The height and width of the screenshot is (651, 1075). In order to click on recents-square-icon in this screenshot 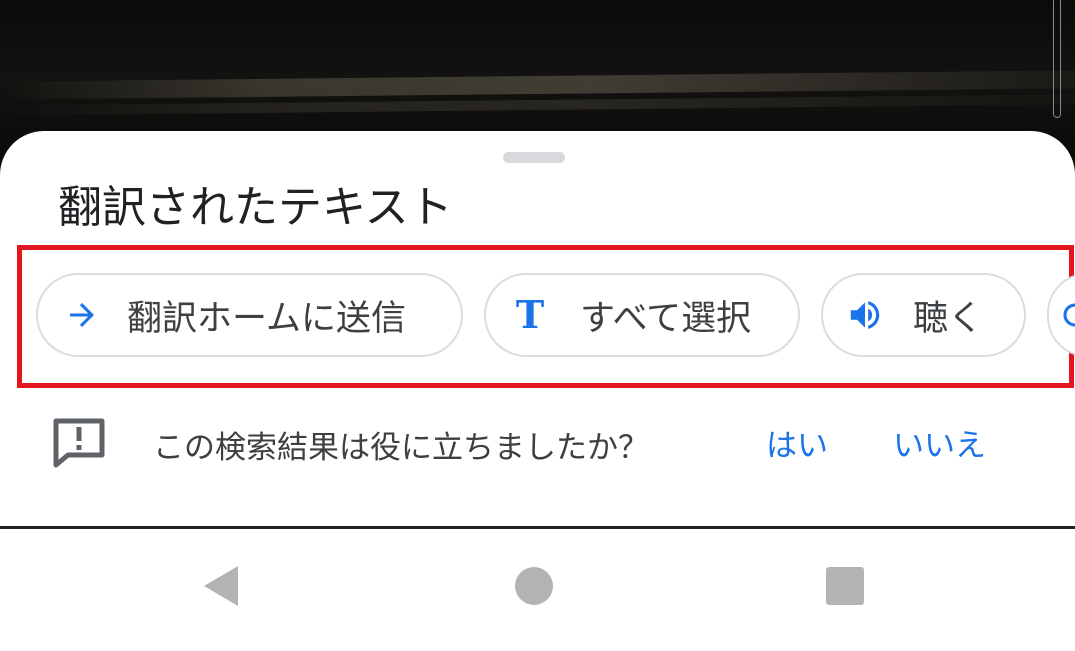, I will do `click(845, 588)`.